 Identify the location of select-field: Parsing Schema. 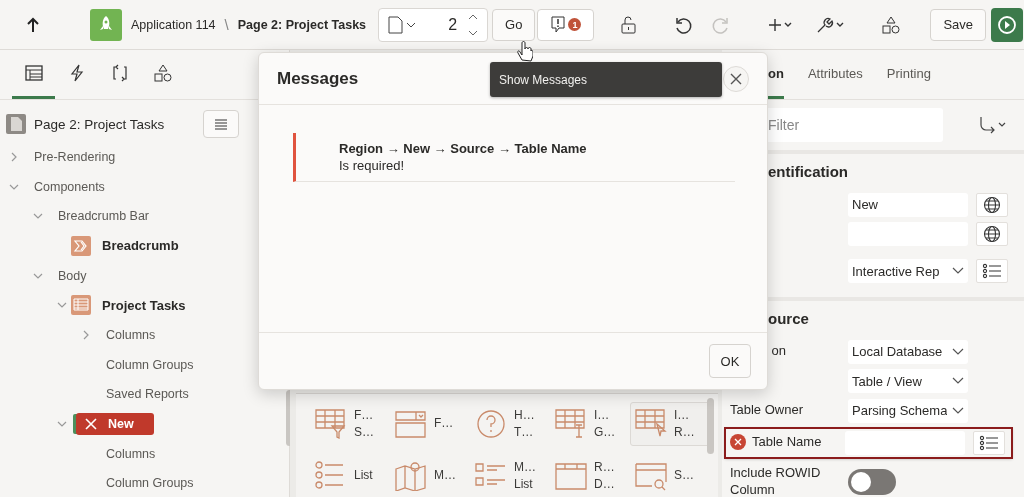
(908, 410).